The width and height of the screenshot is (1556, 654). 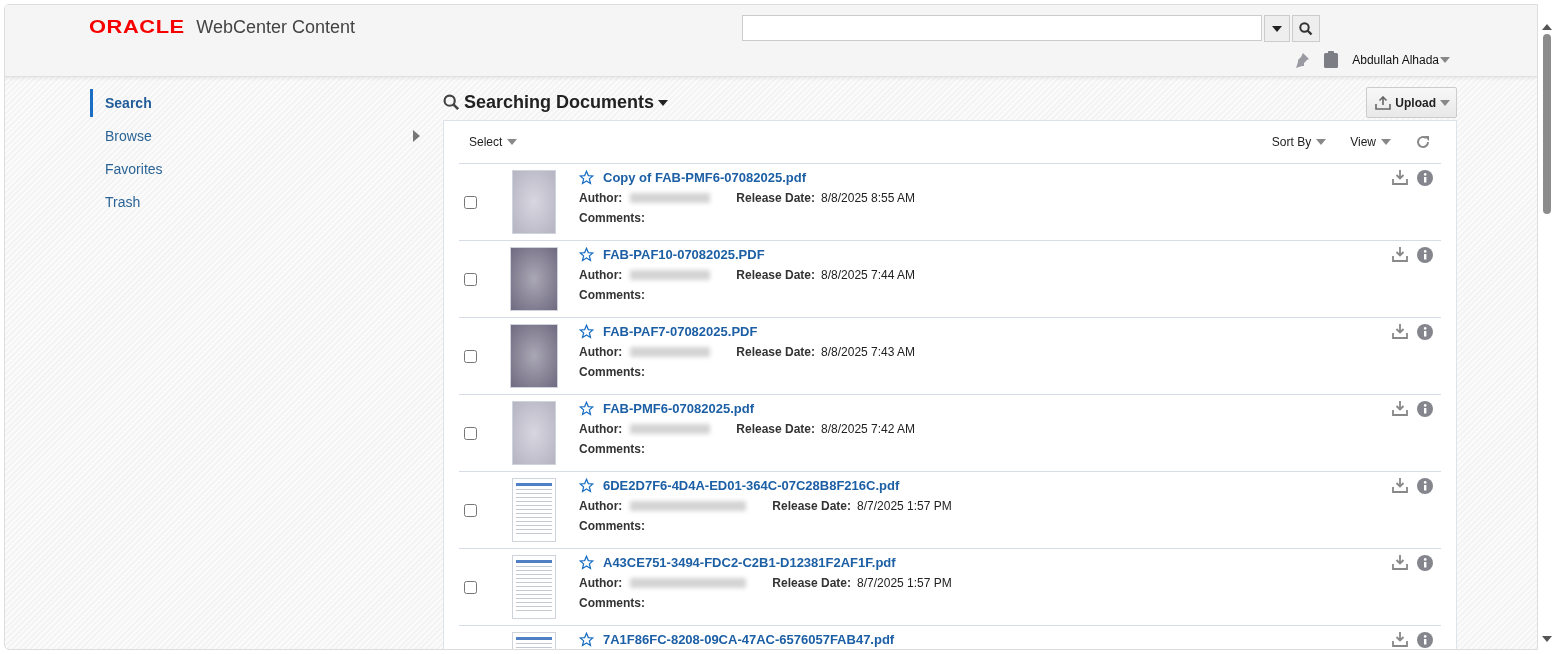 I want to click on sidebar-item: Search, so click(x=255, y=103).